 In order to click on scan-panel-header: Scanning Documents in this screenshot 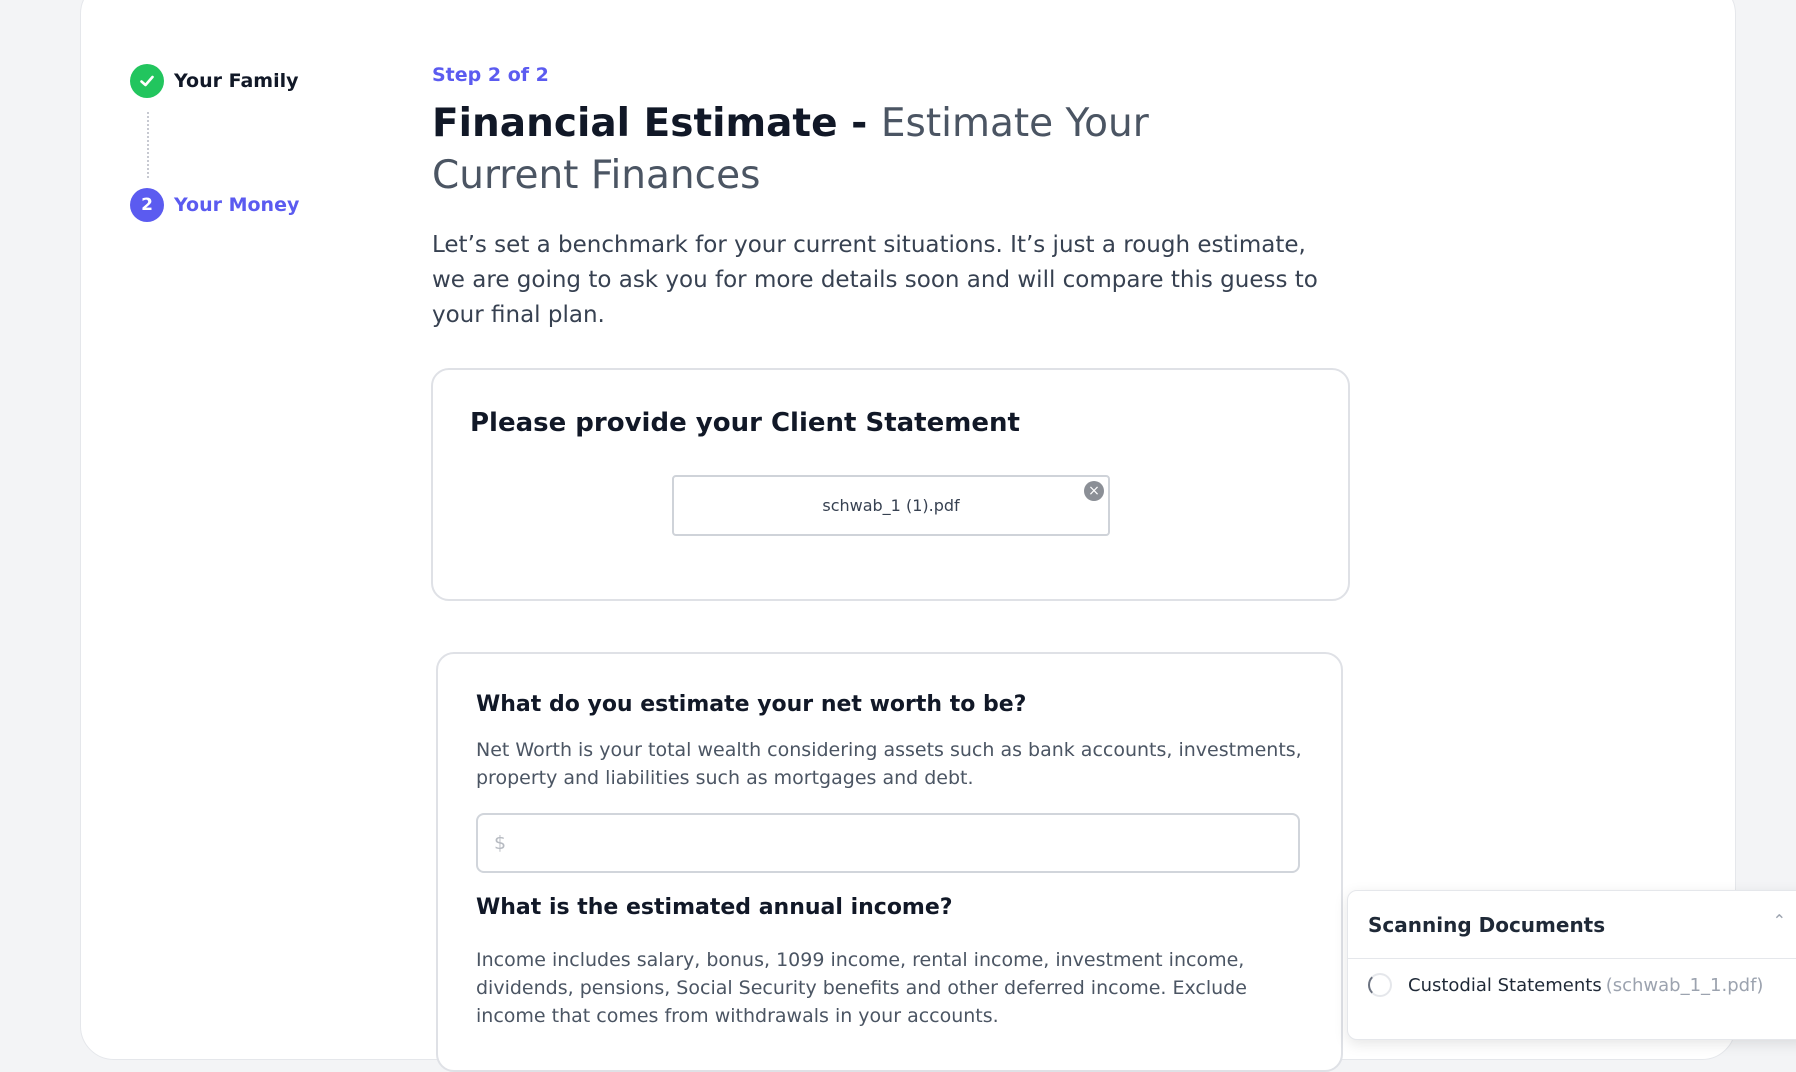, I will do `click(1572, 925)`.